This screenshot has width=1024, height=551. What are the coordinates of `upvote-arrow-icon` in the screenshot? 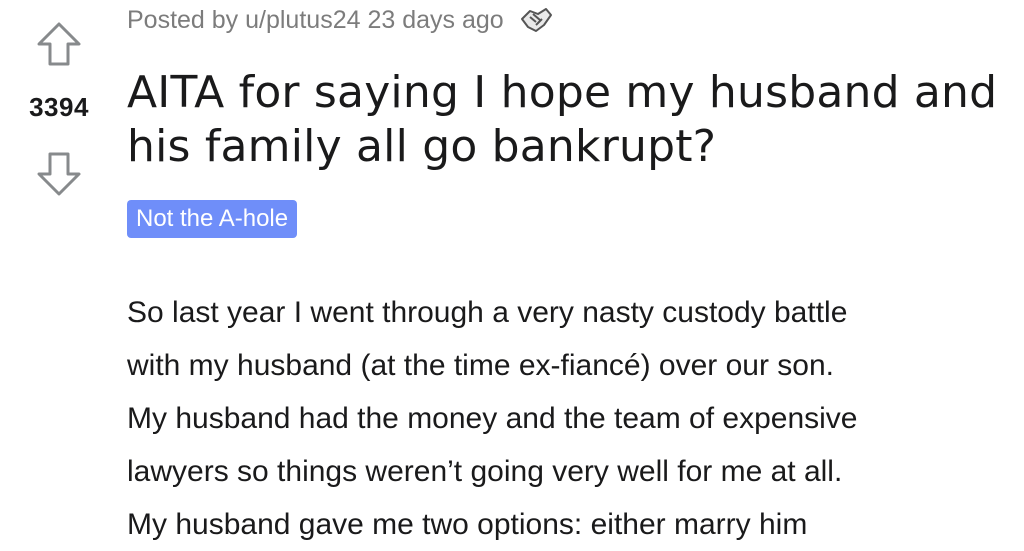 It's located at (59, 44).